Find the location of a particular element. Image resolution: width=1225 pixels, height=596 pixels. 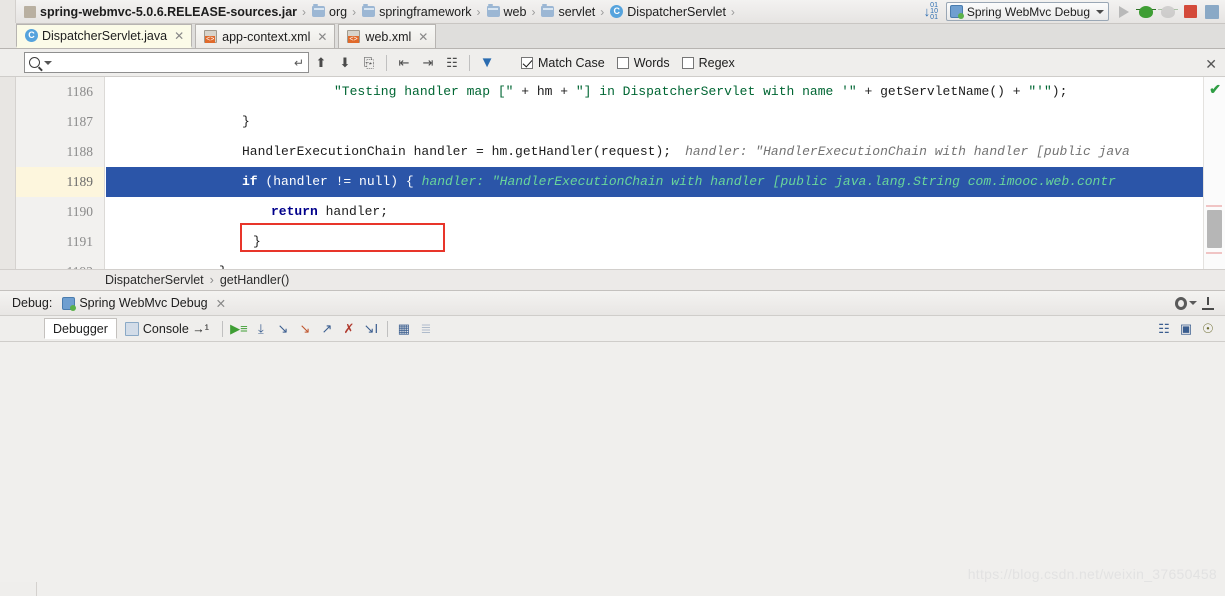

code-text: handler; is located at coordinates (353, 211).